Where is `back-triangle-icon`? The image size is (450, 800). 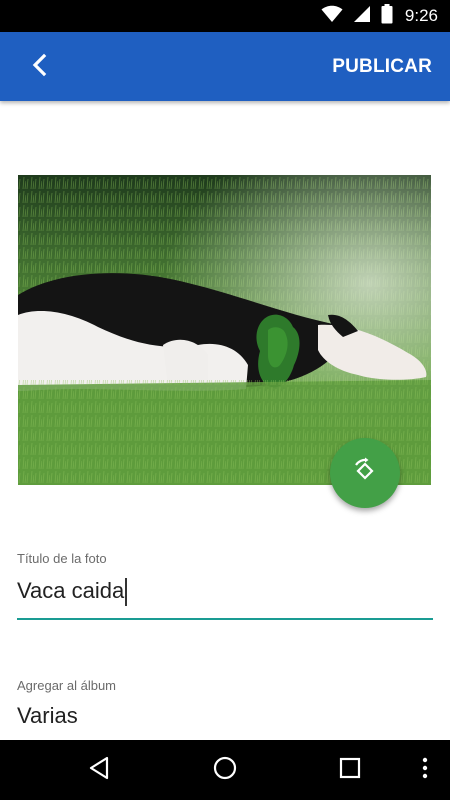
back-triangle-icon is located at coordinates (99, 770).